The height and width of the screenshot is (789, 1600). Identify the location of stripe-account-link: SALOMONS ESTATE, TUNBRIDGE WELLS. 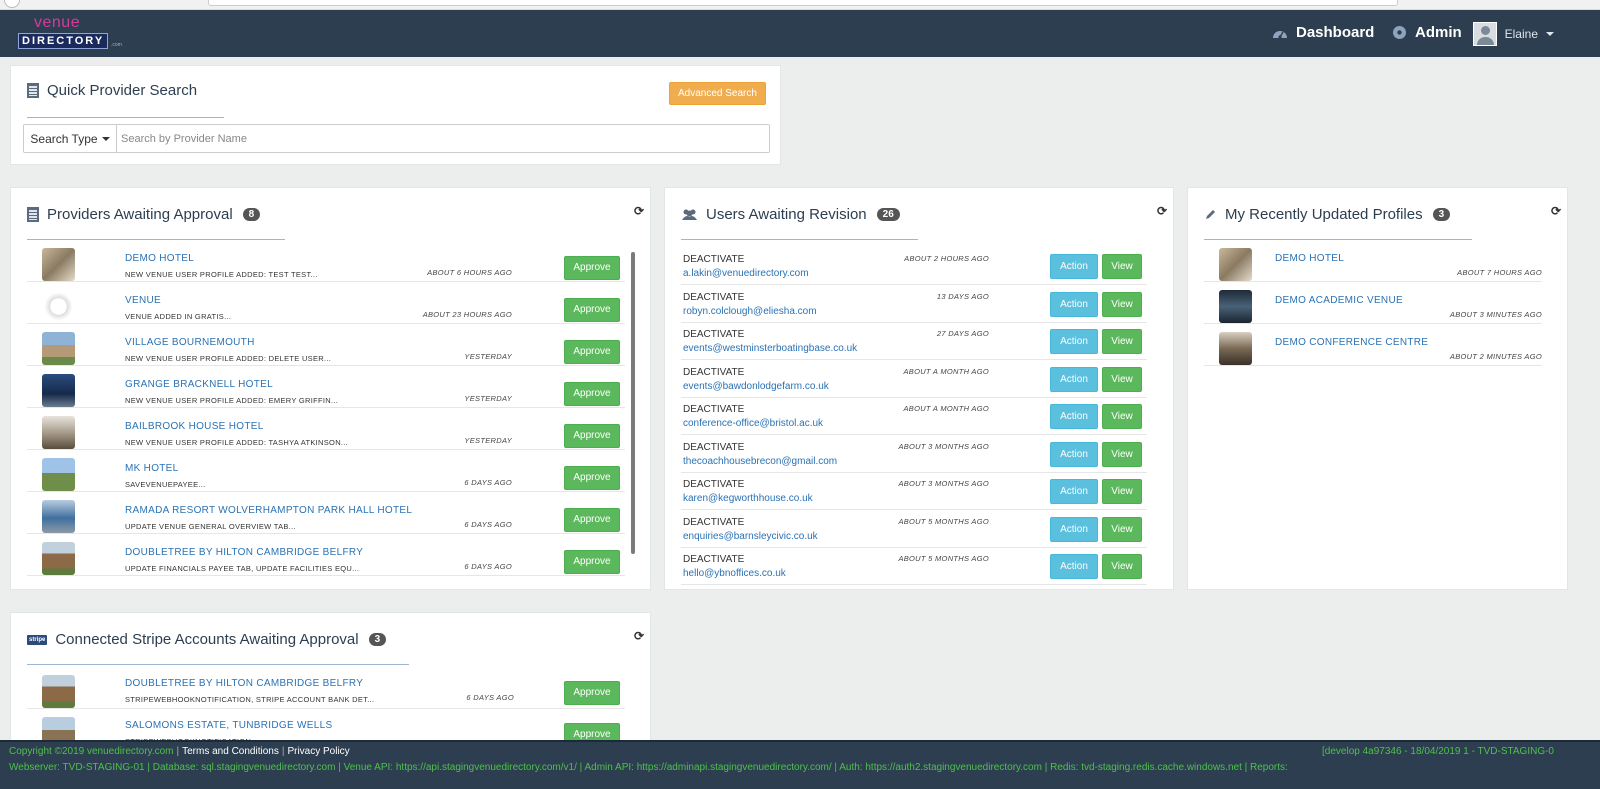
(228, 725).